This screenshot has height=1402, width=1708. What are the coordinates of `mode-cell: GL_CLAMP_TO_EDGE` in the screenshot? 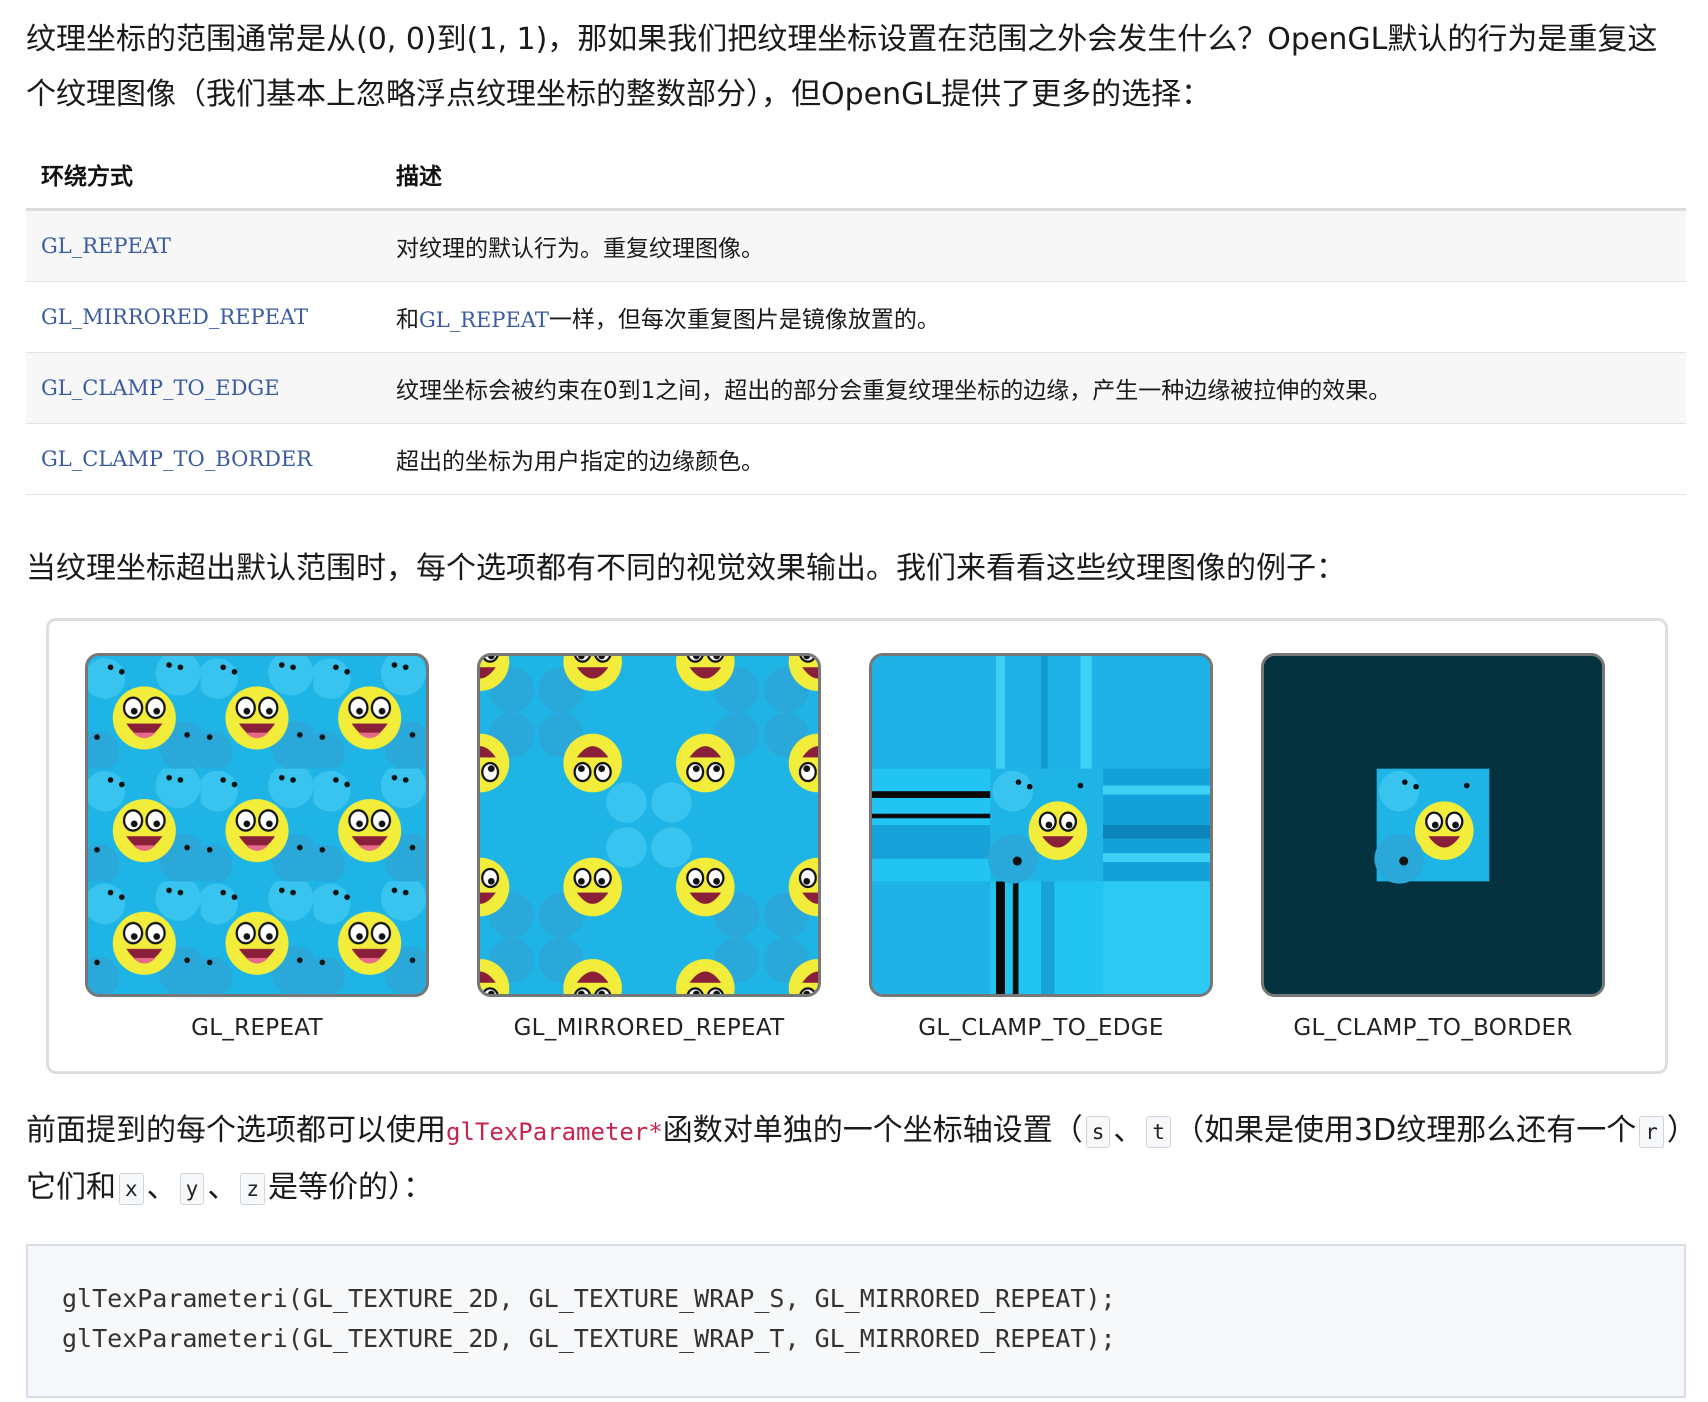 It's located at (203, 388).